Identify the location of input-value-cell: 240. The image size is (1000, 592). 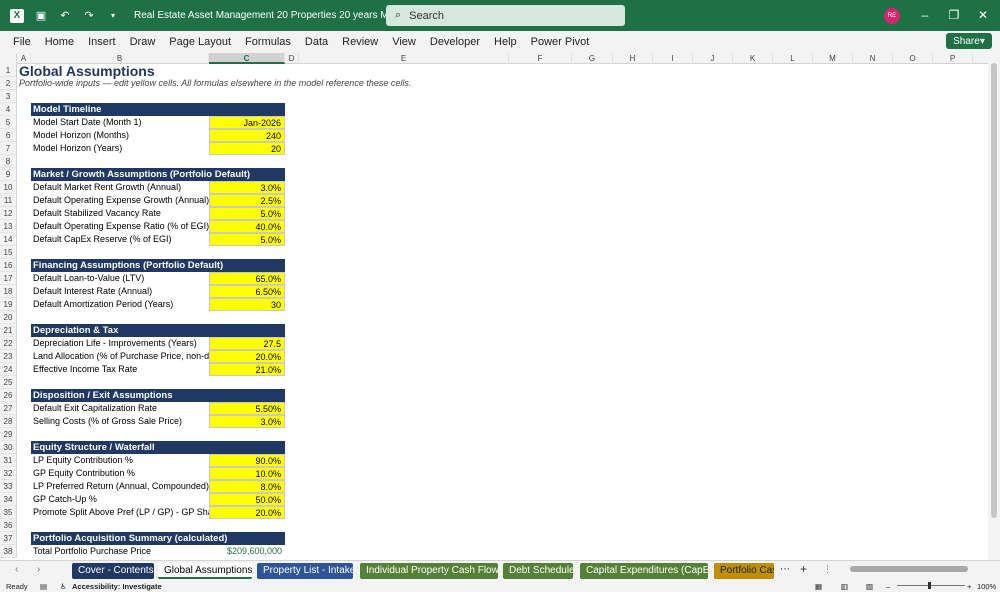
(247, 135).